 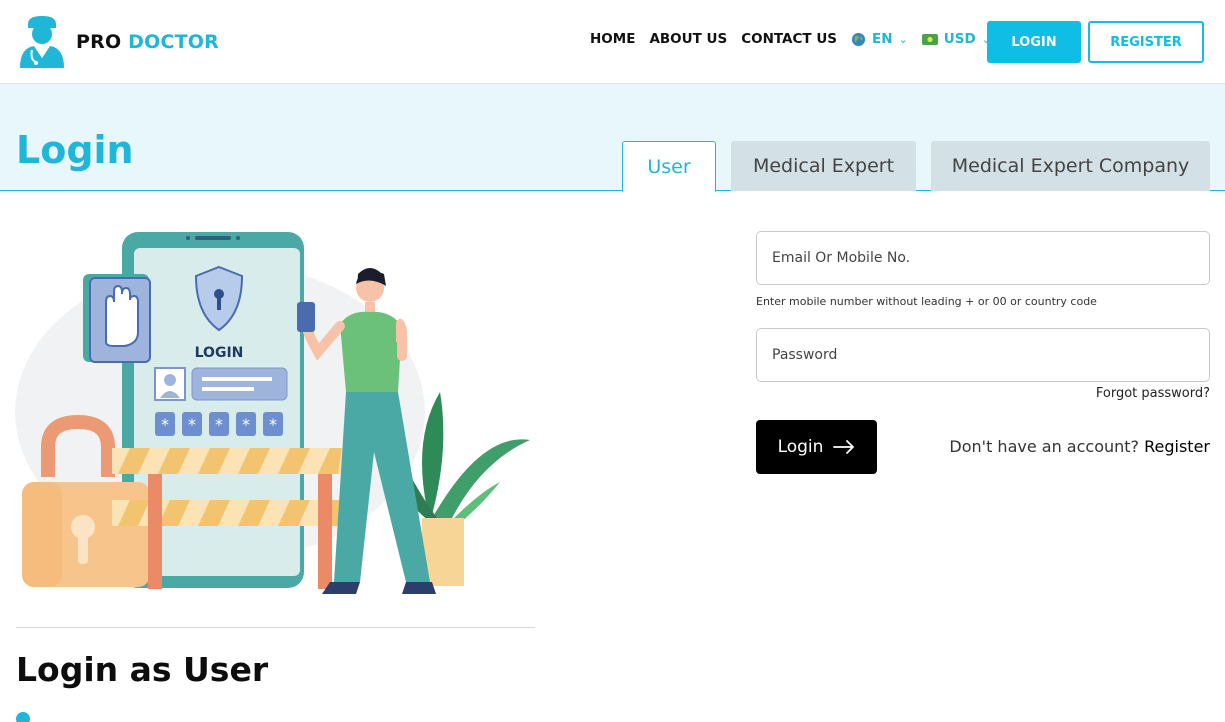 I want to click on language-value: EN, so click(x=882, y=39).